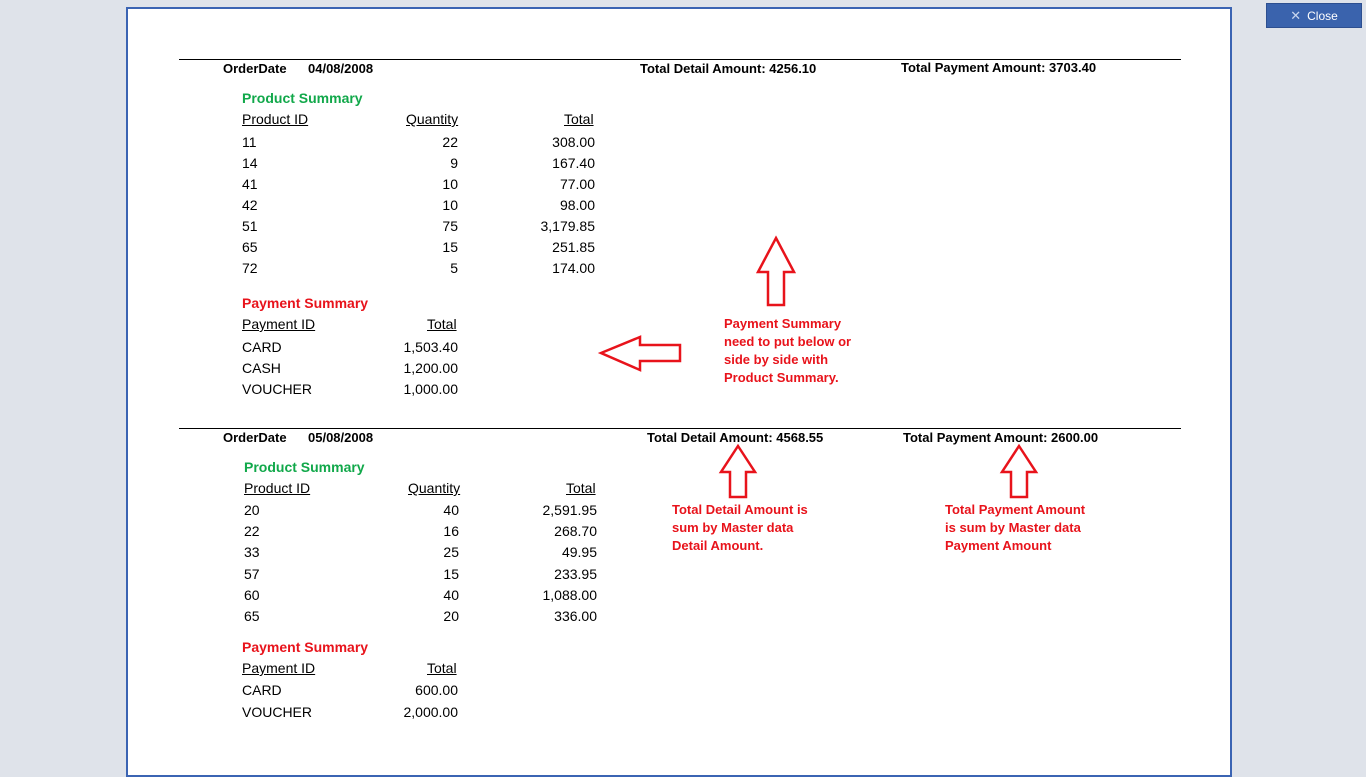 Image resolution: width=1366 pixels, height=777 pixels. What do you see at coordinates (250, 226) in the screenshot?
I see `product-id: 51` at bounding box center [250, 226].